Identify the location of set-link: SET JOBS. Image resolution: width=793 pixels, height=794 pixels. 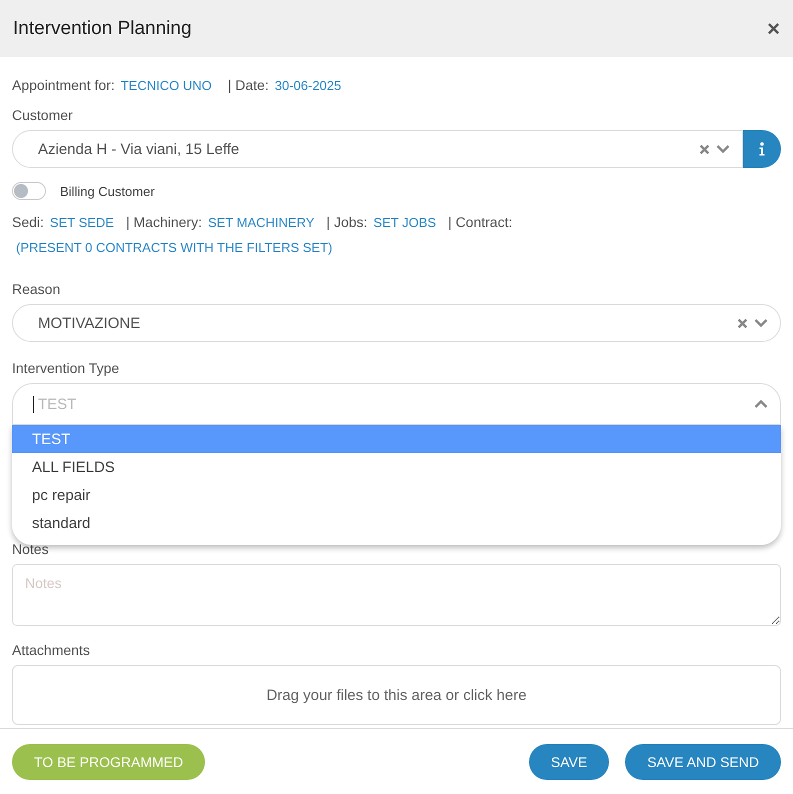
(404, 222).